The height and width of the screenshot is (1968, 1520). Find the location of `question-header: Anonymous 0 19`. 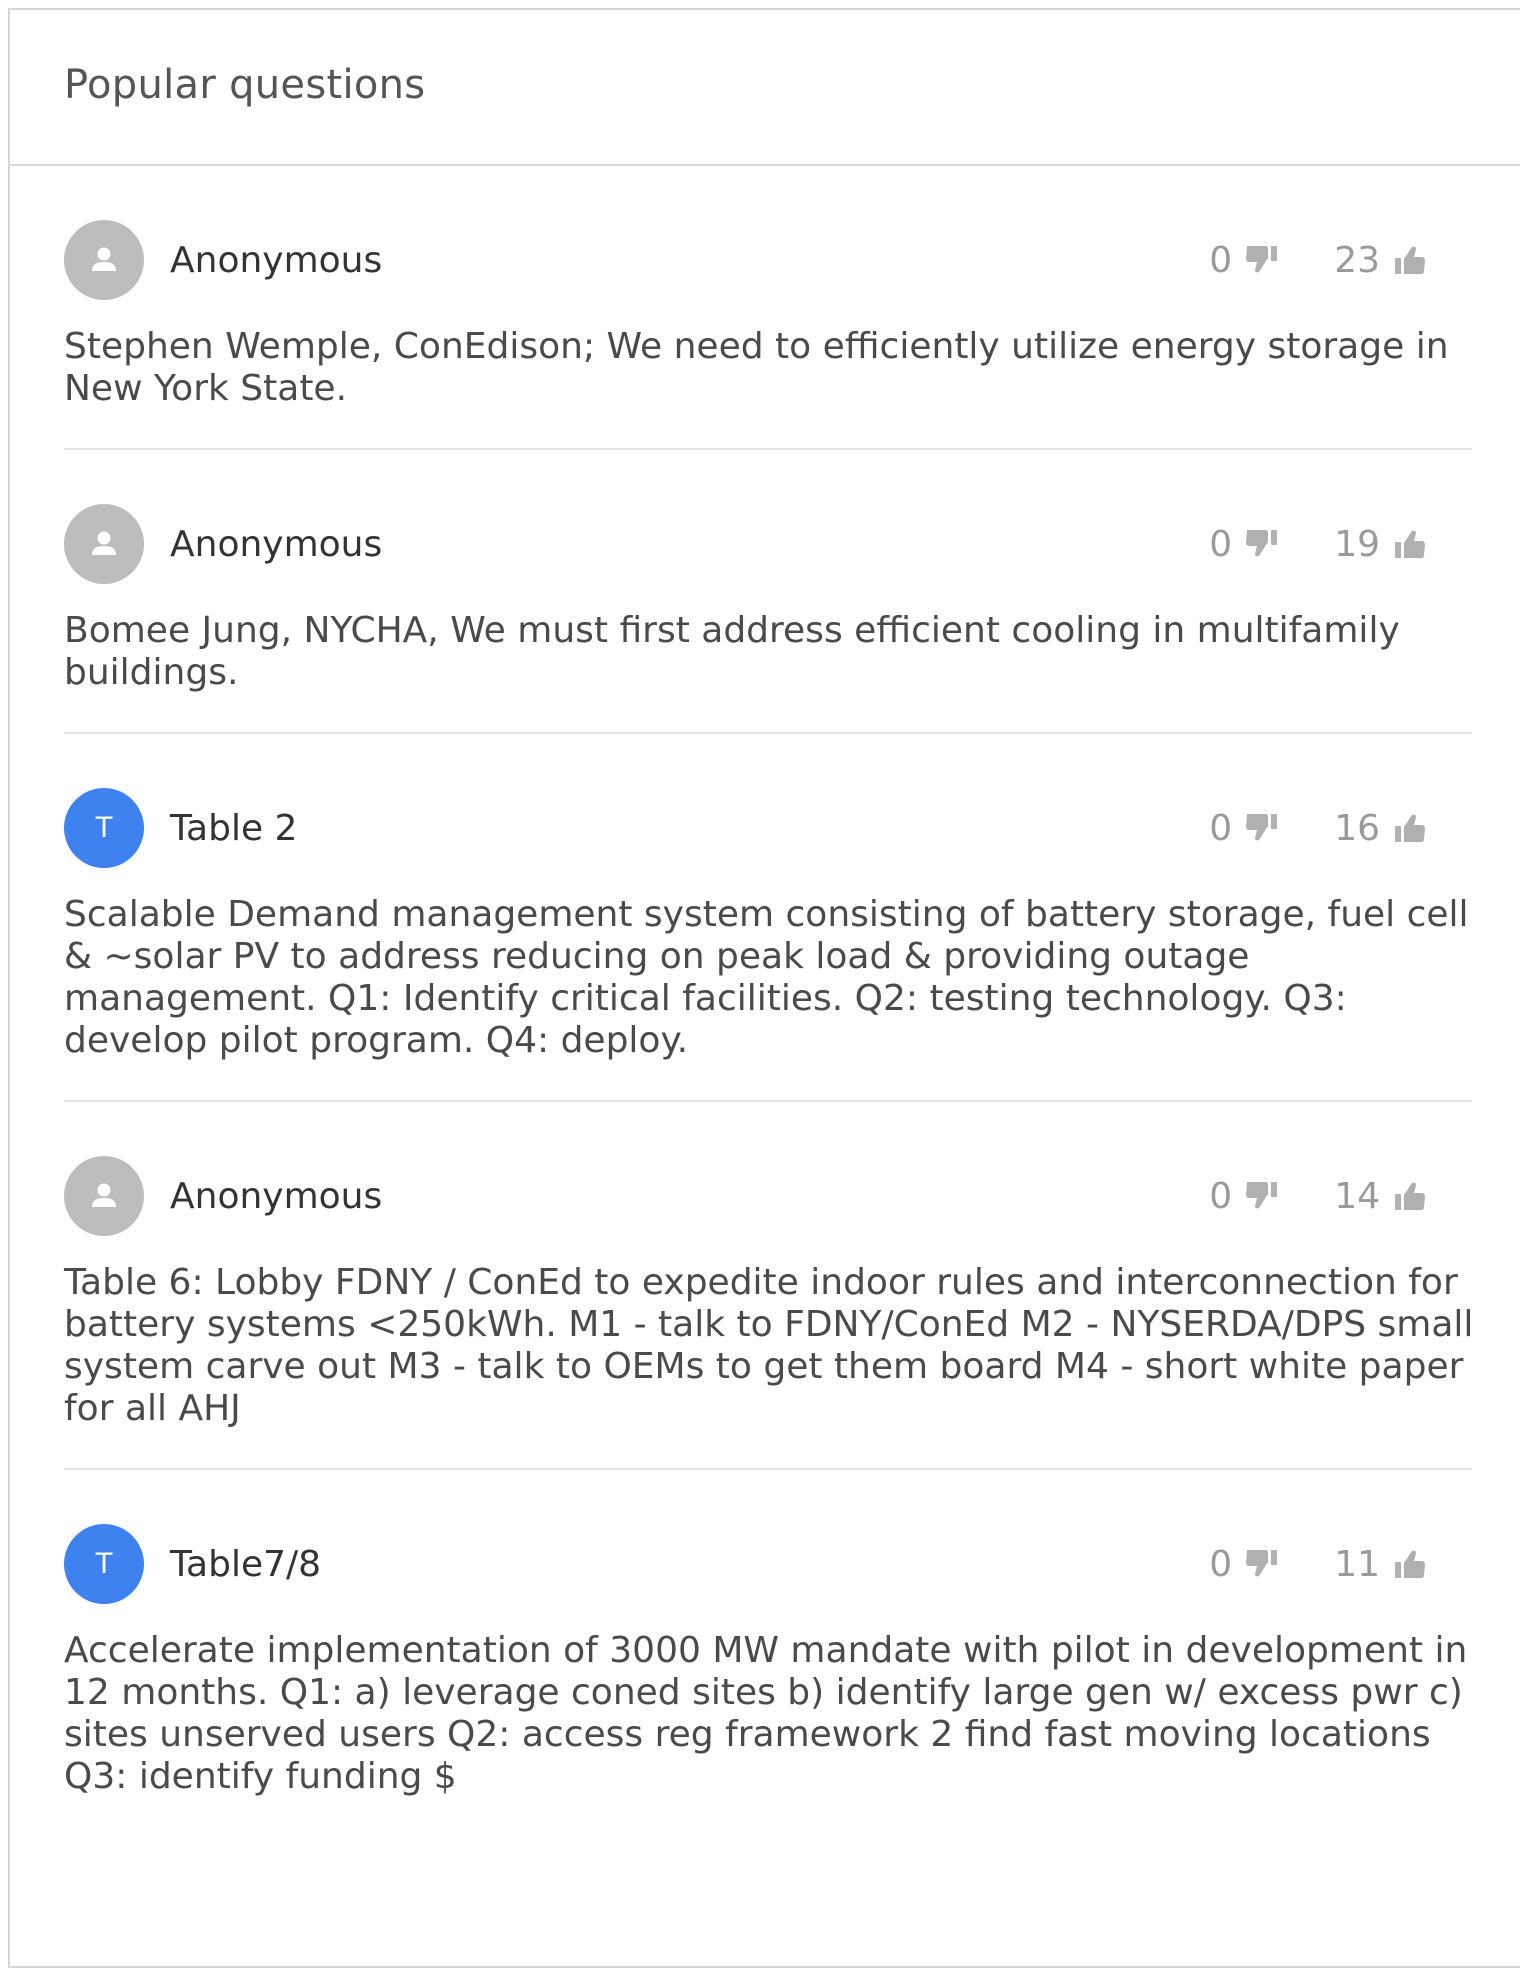

question-header: Anonymous 0 19 is located at coordinates (768, 544).